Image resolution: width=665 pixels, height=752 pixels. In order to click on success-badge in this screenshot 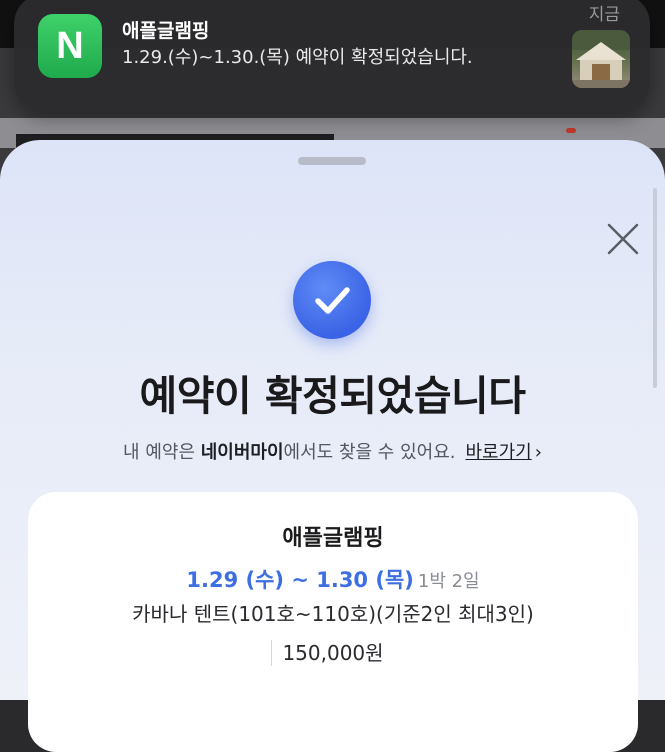, I will do `click(332, 300)`.